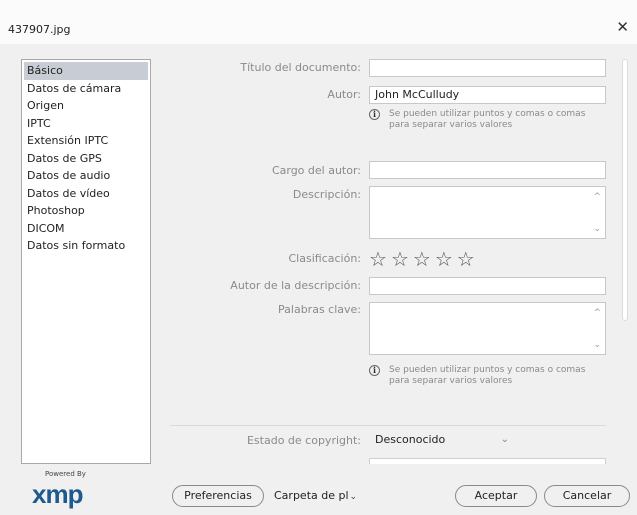 The width and height of the screenshot is (637, 515). What do you see at coordinates (316, 170) in the screenshot?
I see `author-position-label: Cargo del autor:` at bounding box center [316, 170].